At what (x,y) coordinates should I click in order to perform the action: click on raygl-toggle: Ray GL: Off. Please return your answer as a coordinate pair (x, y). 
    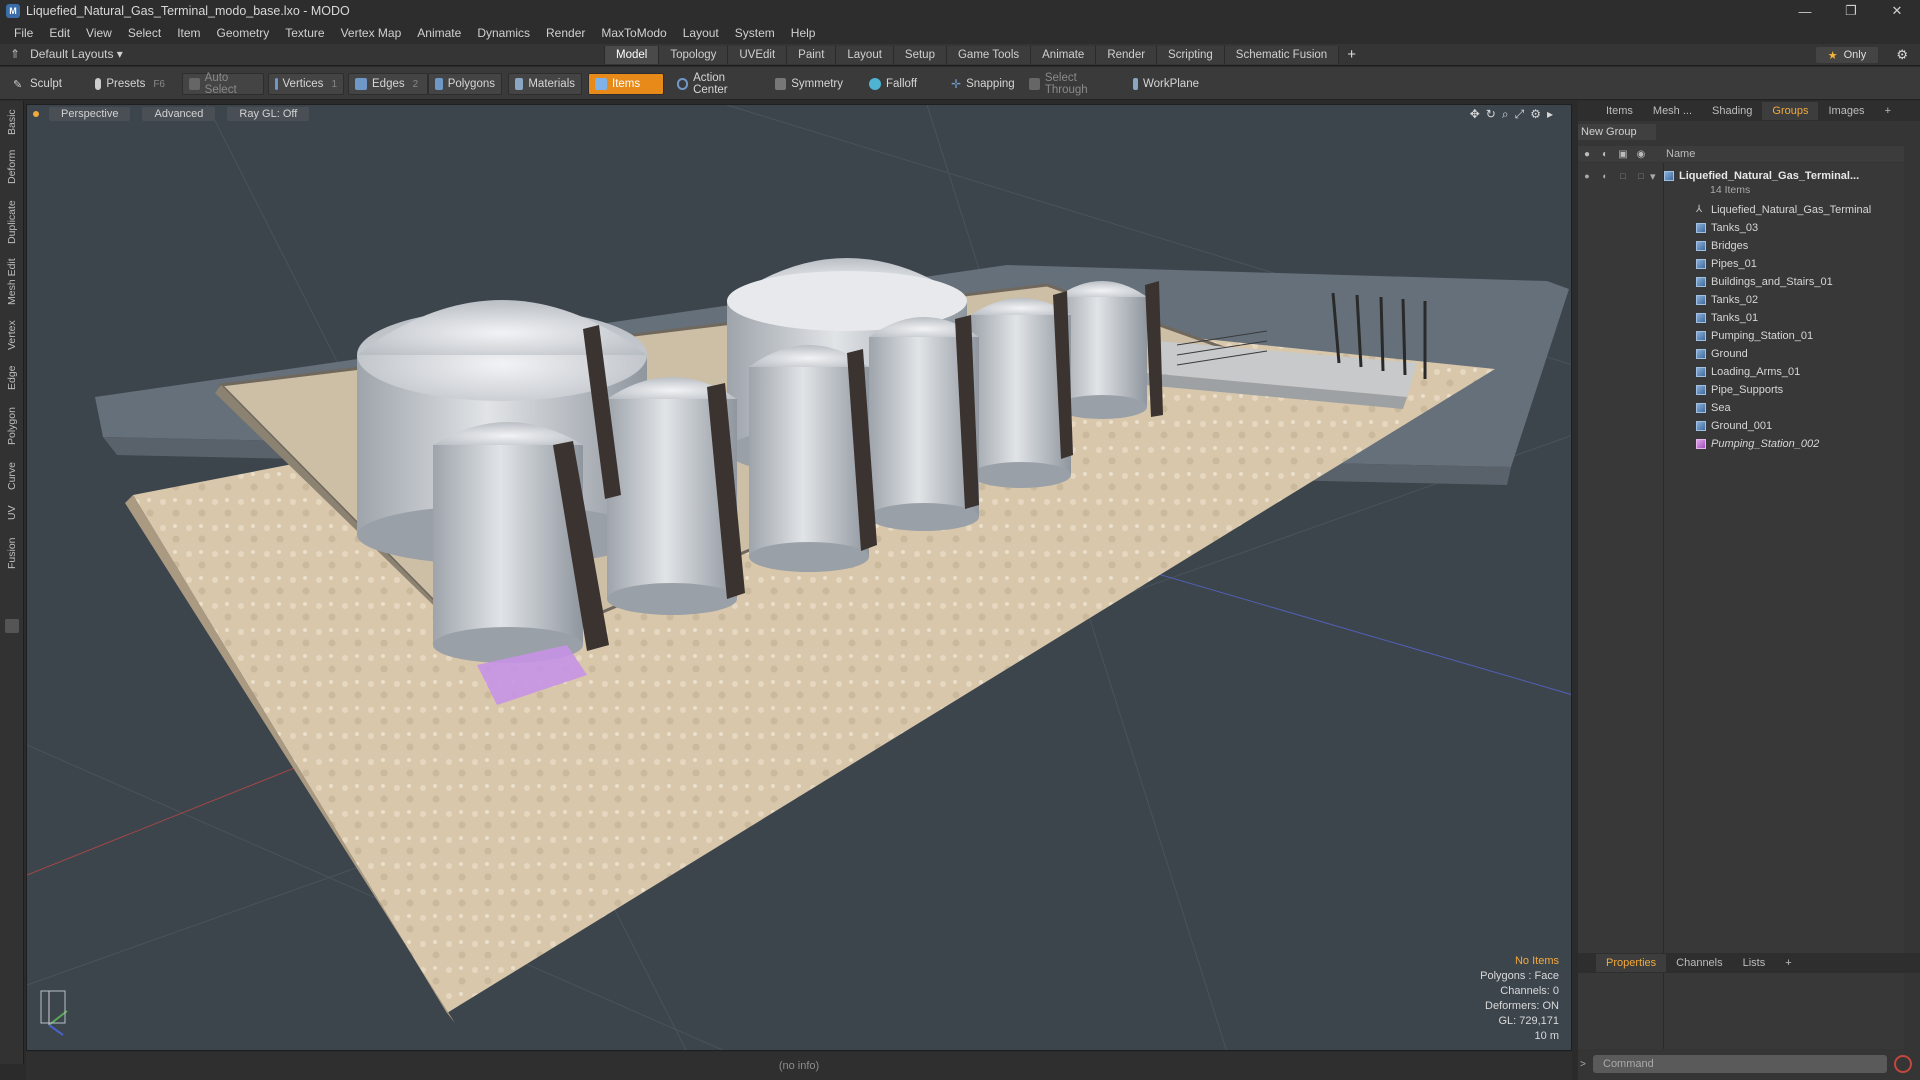
    Looking at the image, I should click on (268, 114).